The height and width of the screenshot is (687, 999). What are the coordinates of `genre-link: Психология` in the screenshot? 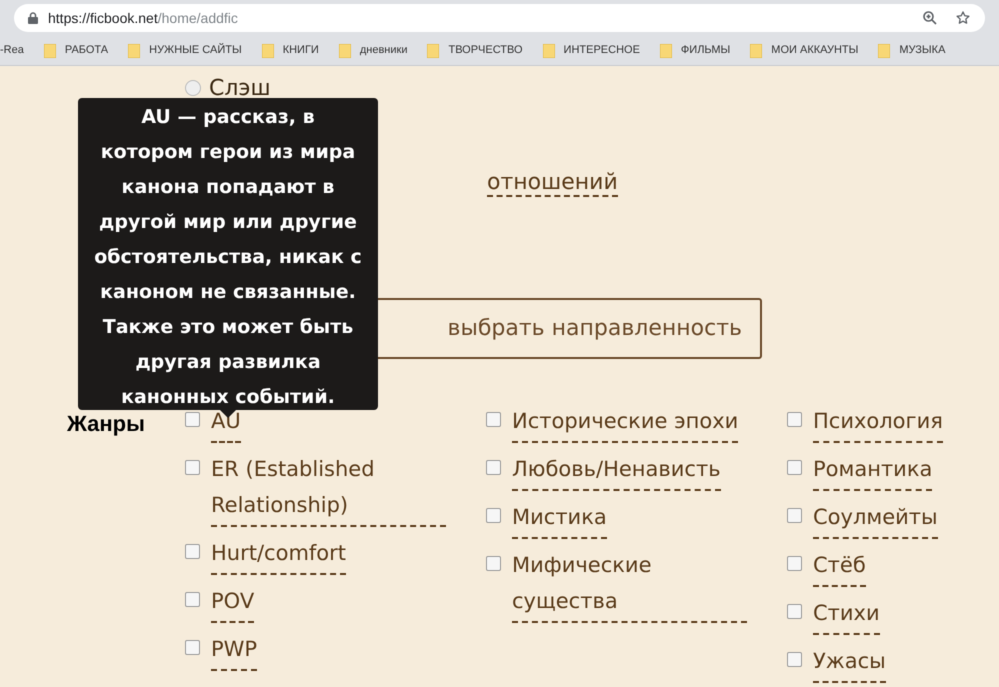 It's located at (878, 423).